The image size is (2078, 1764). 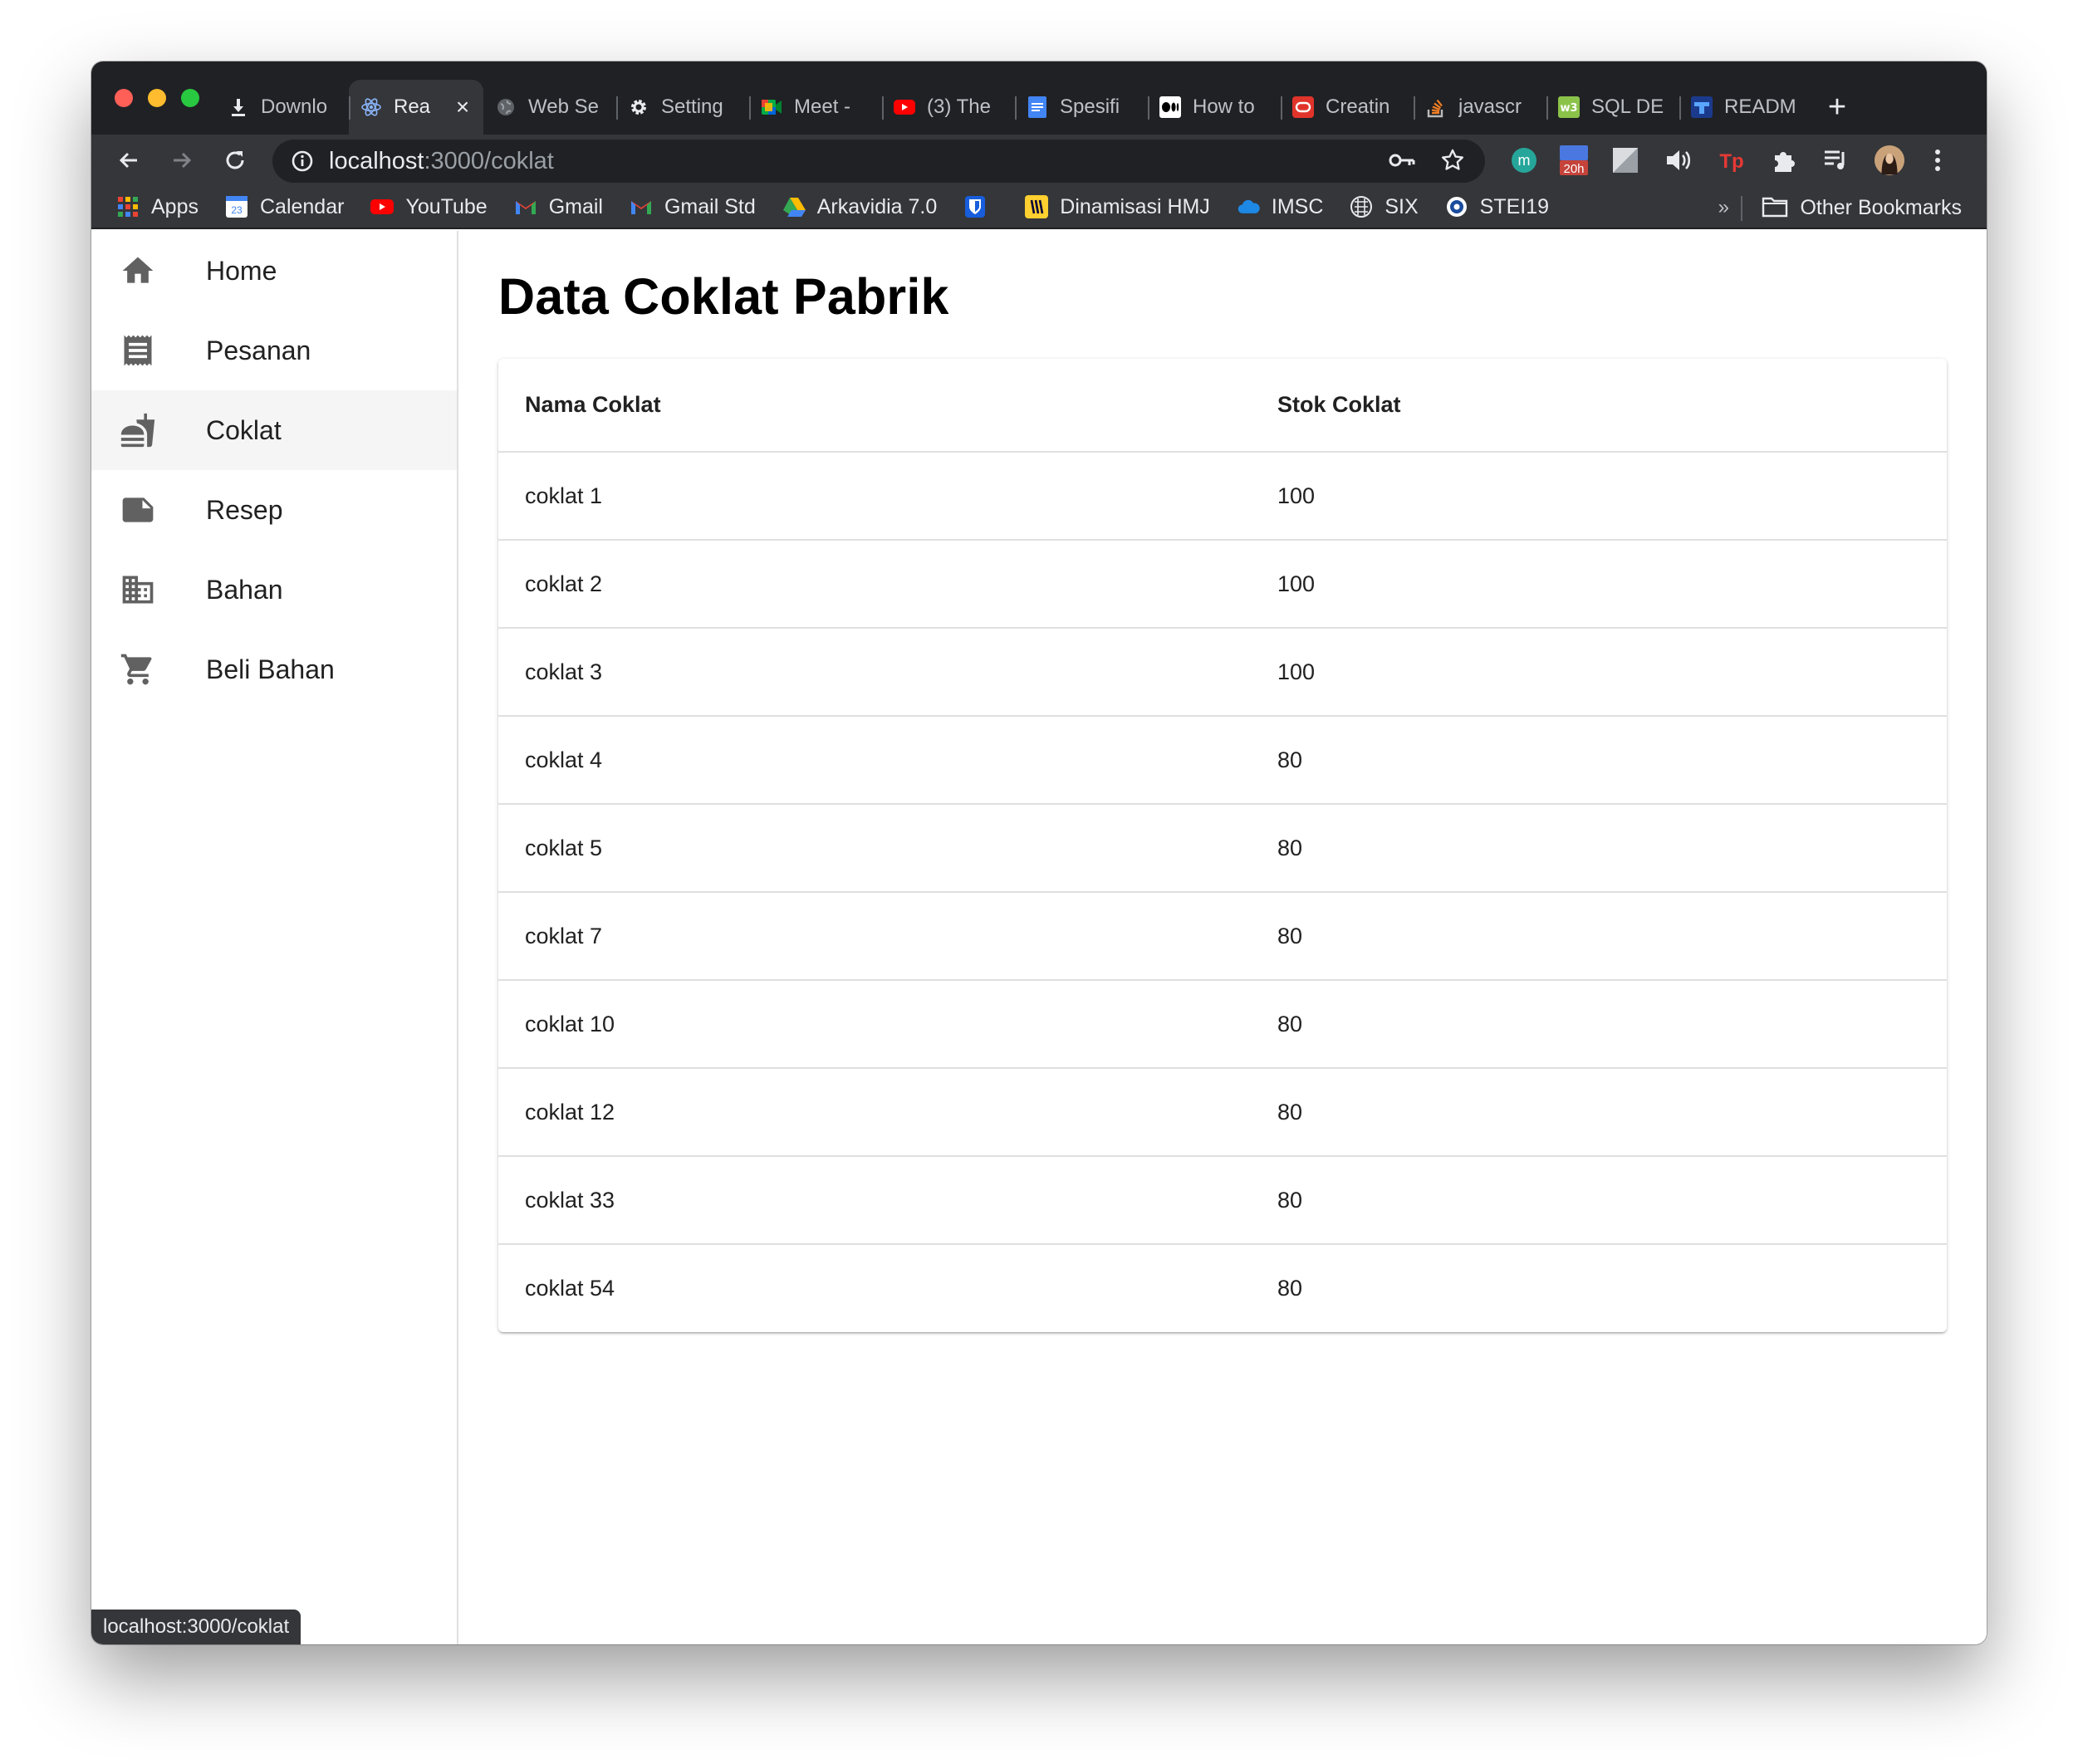 What do you see at coordinates (376, 160) in the screenshot?
I see `url-host: localhost` at bounding box center [376, 160].